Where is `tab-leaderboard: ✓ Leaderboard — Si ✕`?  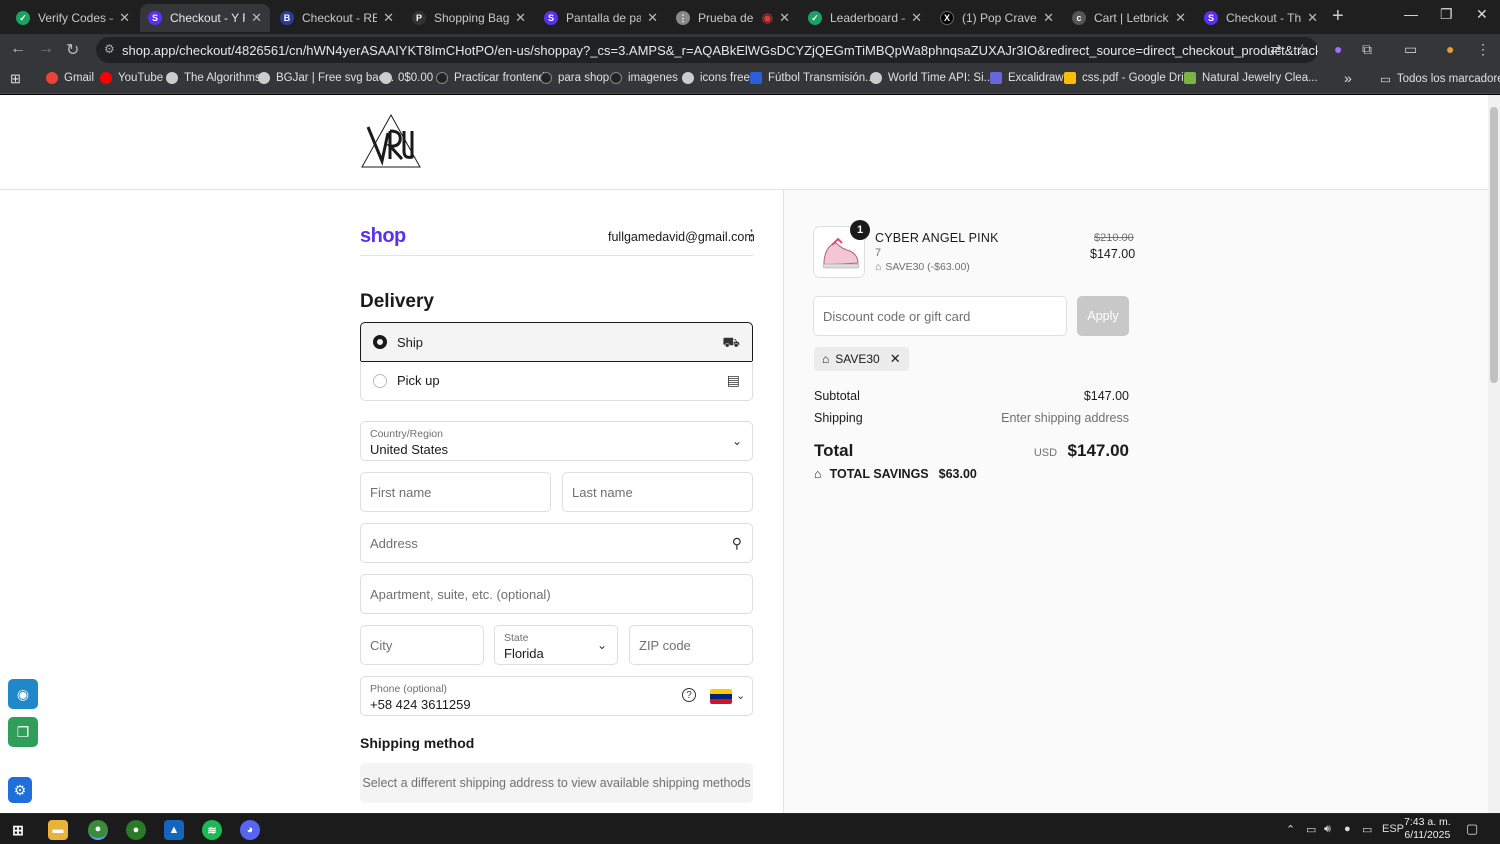
tab-leaderboard: ✓ Leaderboard — Si ✕ is located at coordinates (865, 18).